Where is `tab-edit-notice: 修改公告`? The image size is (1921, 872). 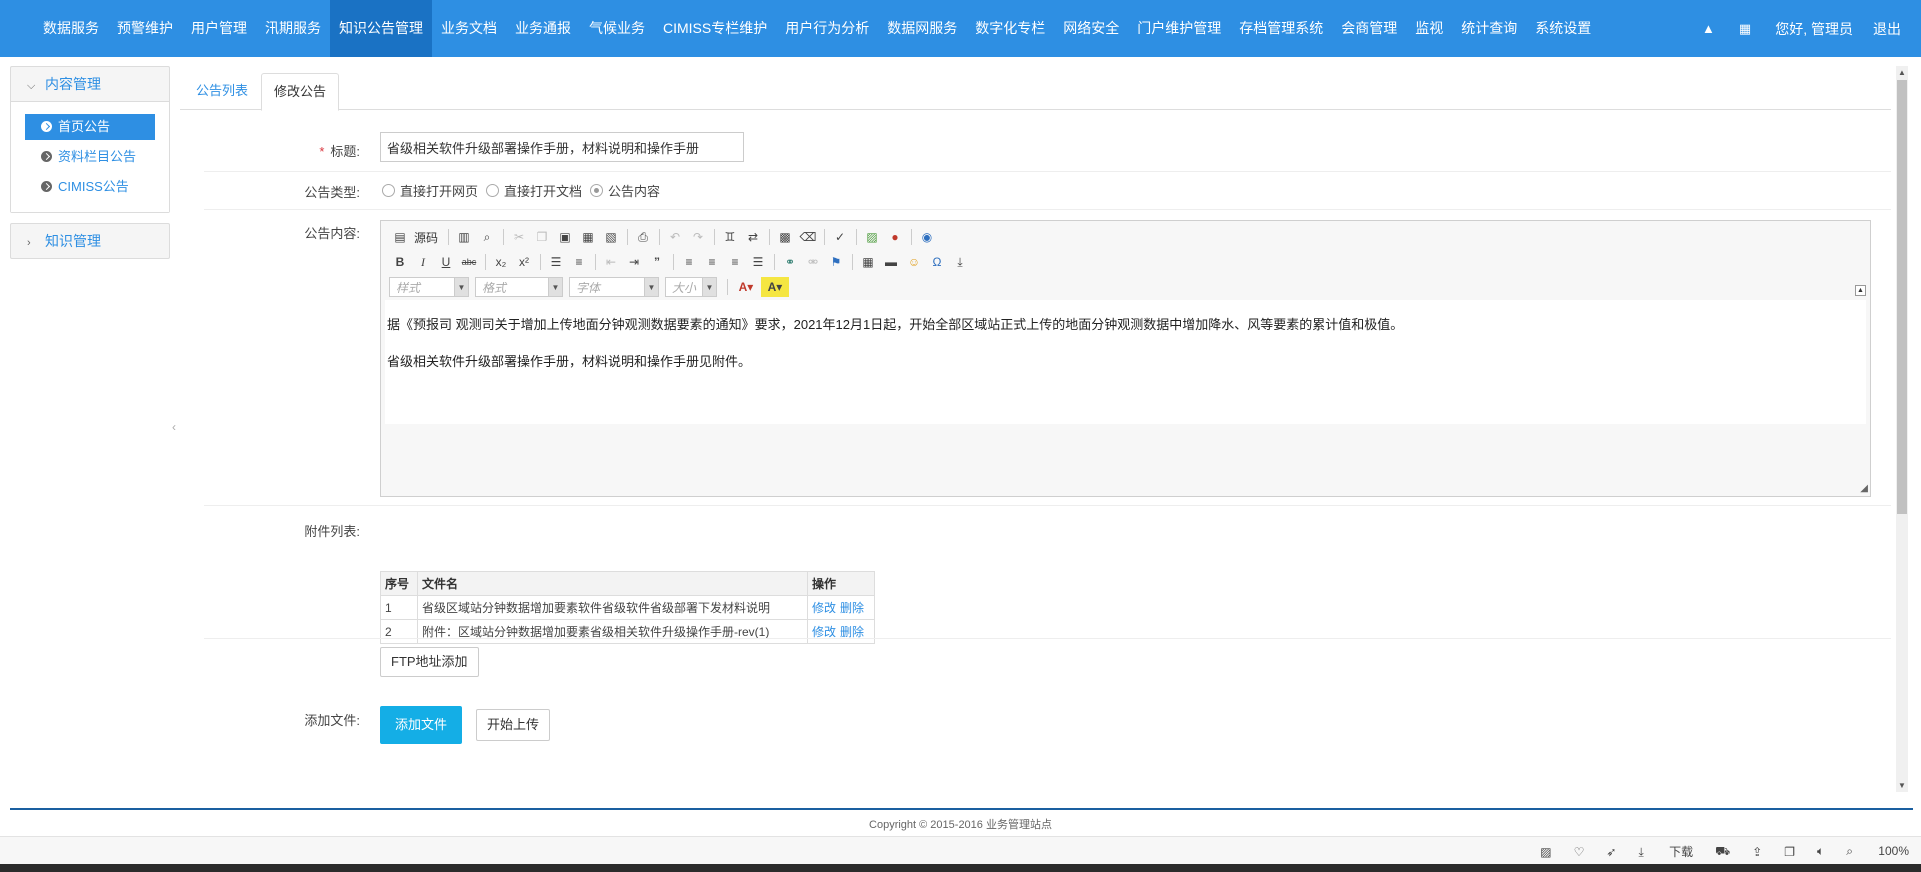 tab-edit-notice: 修改公告 is located at coordinates (300, 92).